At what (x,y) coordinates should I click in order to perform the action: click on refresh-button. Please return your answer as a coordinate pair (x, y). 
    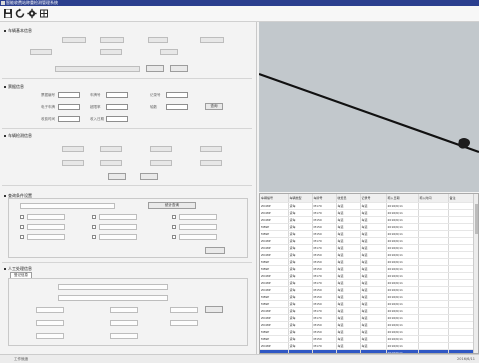
    Looking at the image, I should click on (20, 13).